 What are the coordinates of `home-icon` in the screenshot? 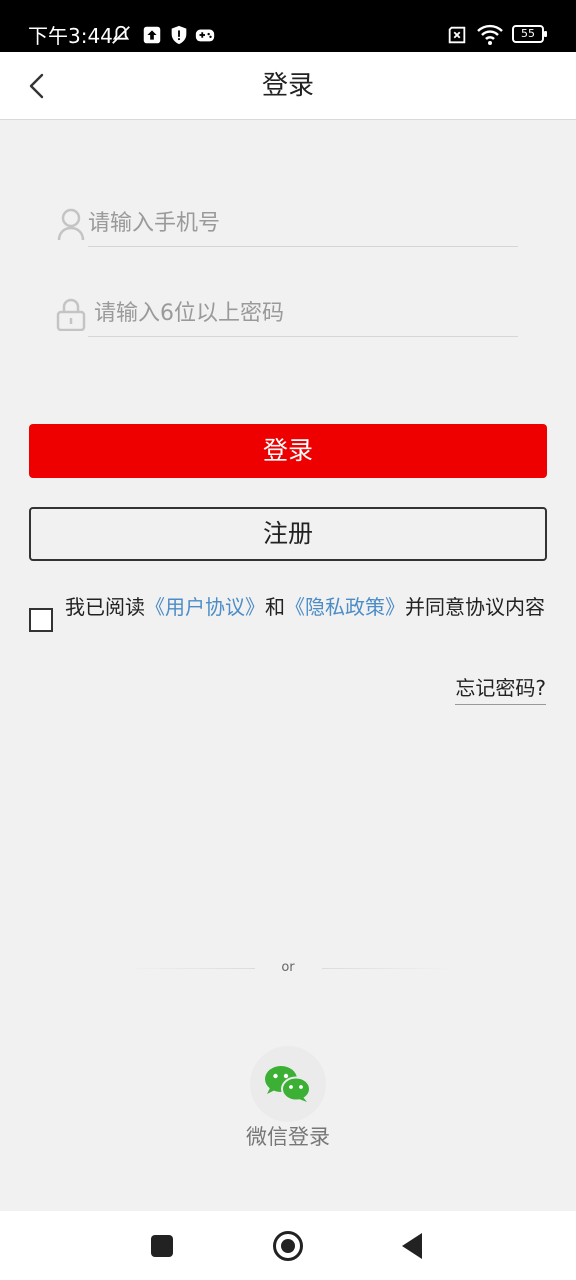 It's located at (288, 1246).